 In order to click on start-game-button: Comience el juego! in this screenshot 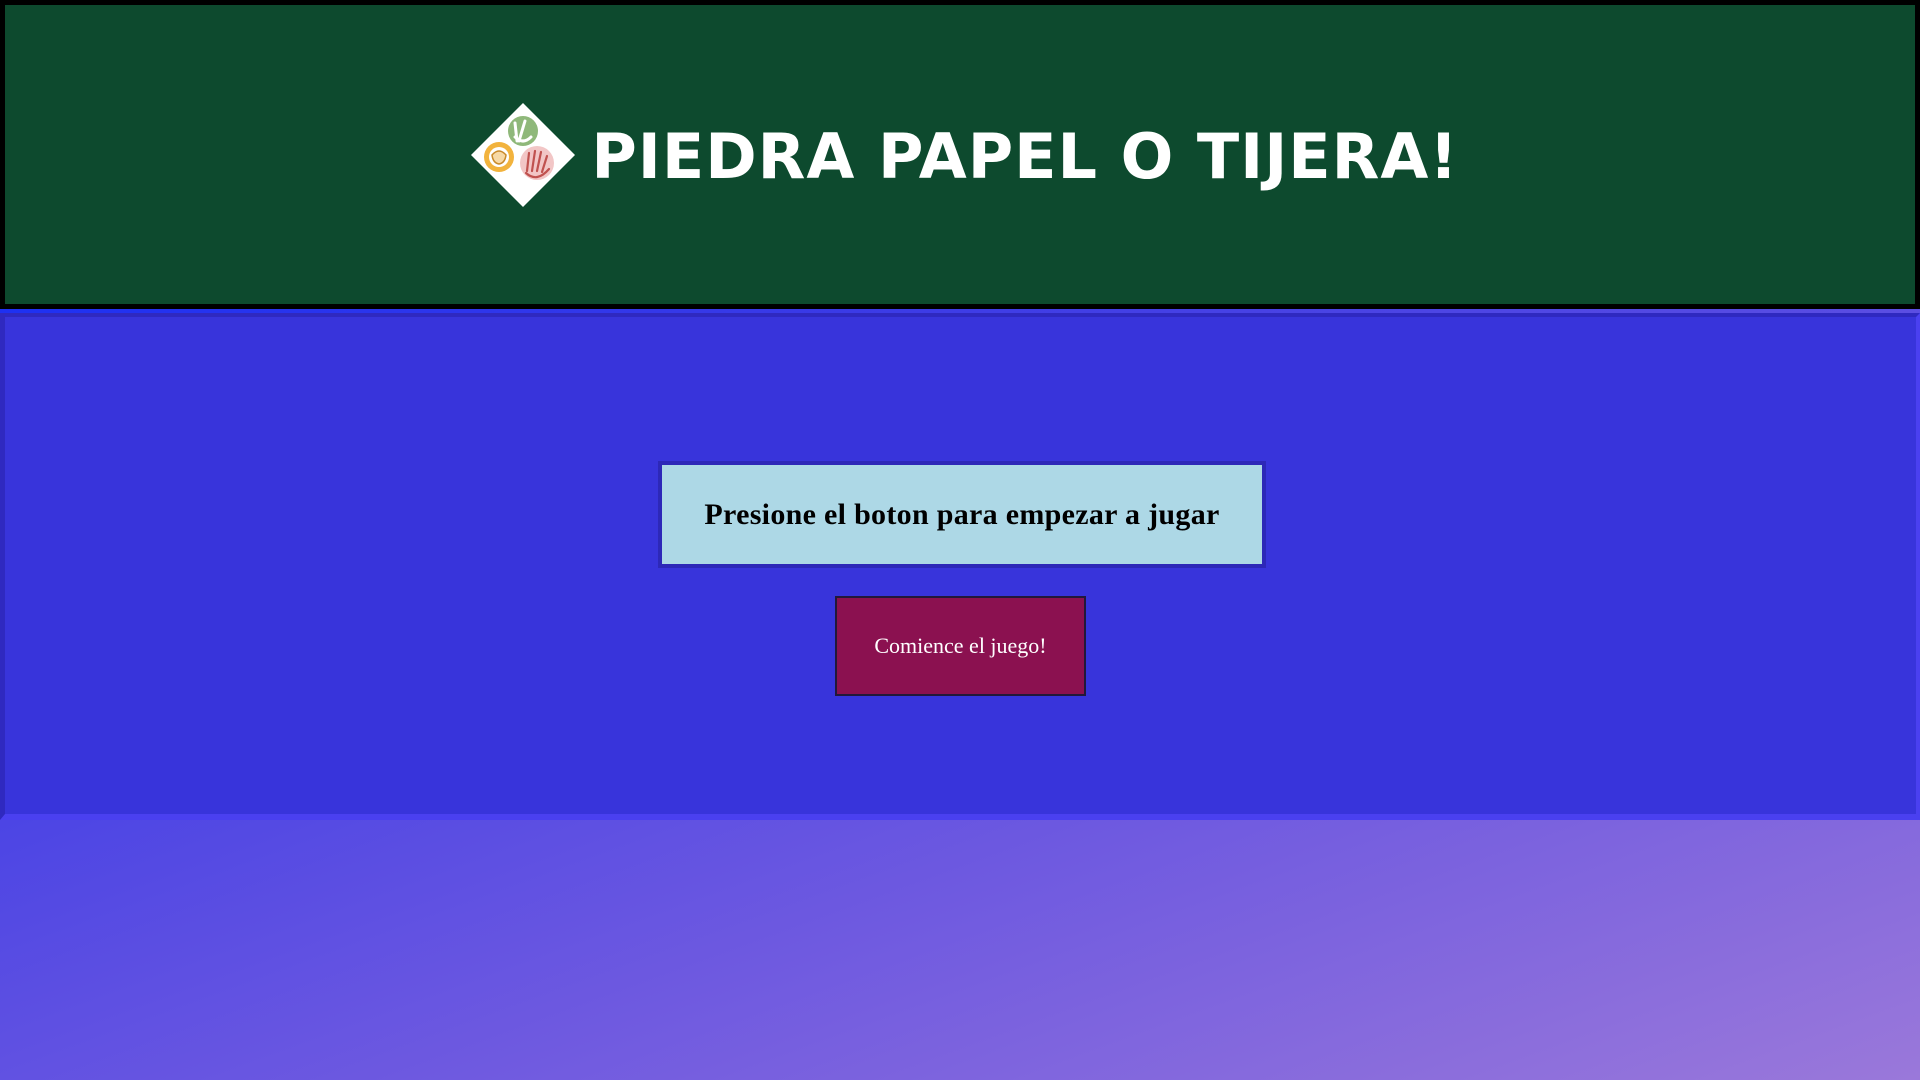, I will do `click(960, 646)`.